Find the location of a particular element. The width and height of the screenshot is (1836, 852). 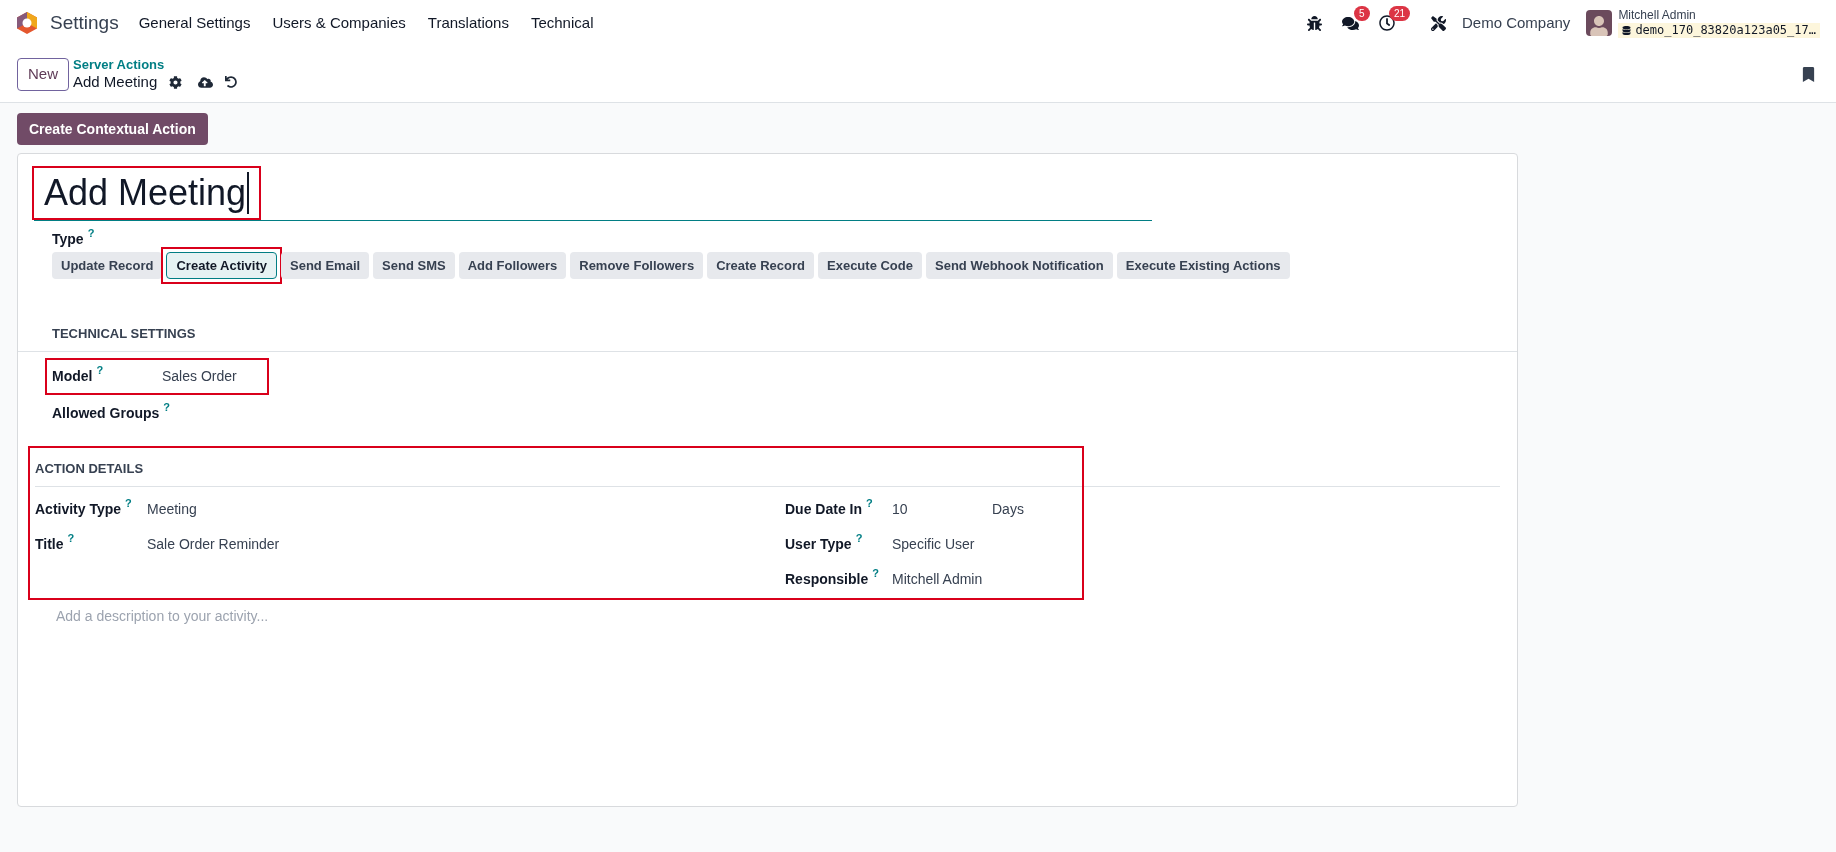

field-unit: Days is located at coordinates (1008, 509).